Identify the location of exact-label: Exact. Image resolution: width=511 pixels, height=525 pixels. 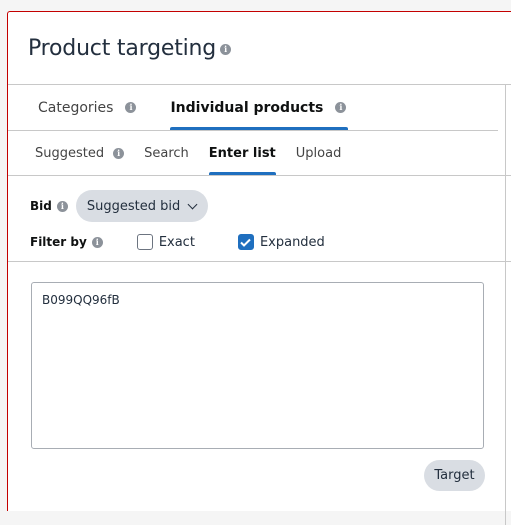
(176, 242).